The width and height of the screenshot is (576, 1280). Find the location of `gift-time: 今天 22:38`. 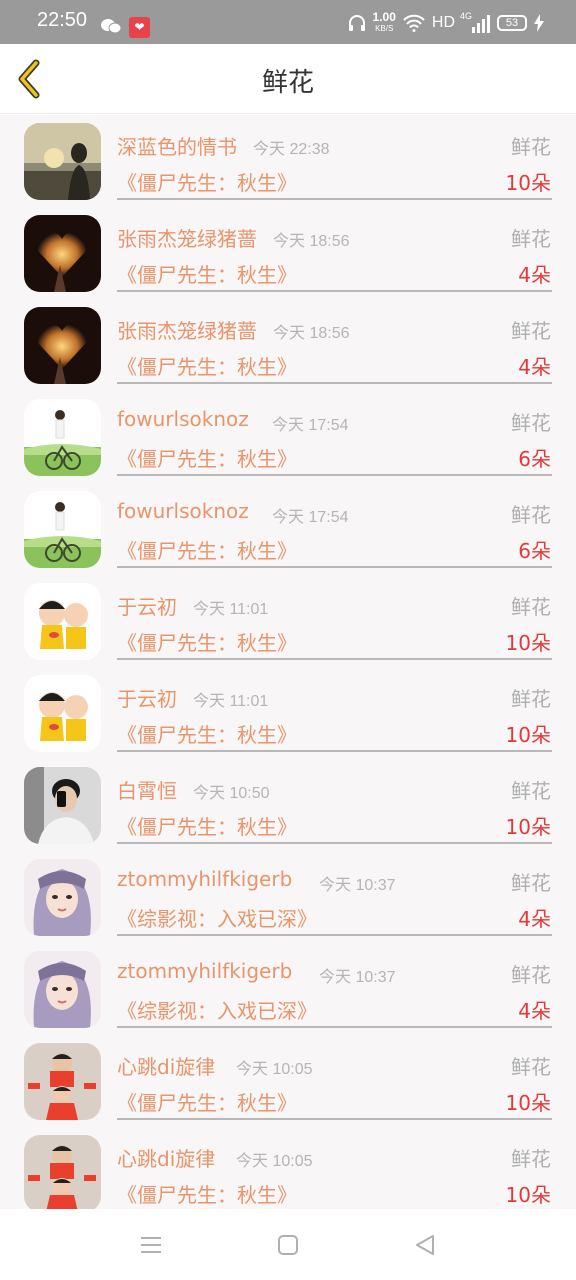

gift-time: 今天 22:38 is located at coordinates (291, 149).